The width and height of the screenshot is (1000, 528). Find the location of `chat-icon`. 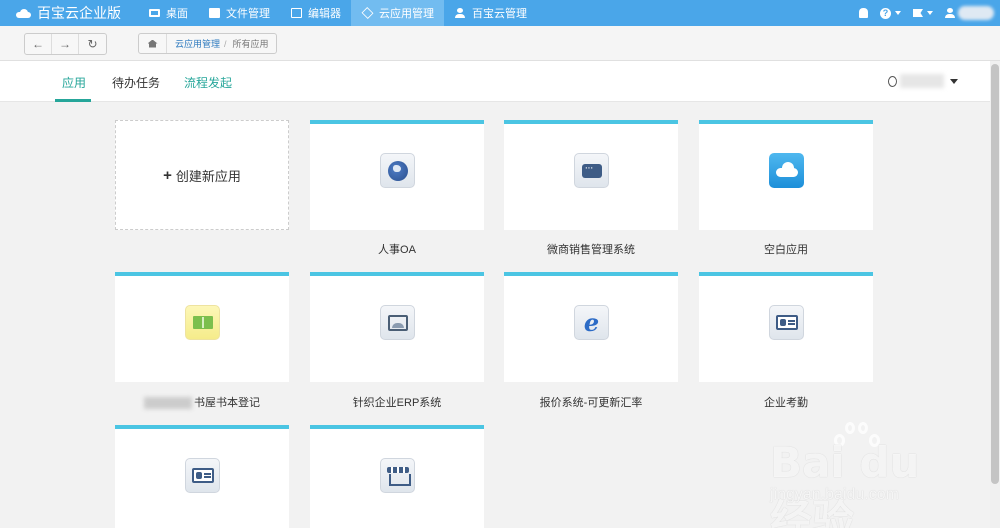

chat-icon is located at coordinates (591, 170).